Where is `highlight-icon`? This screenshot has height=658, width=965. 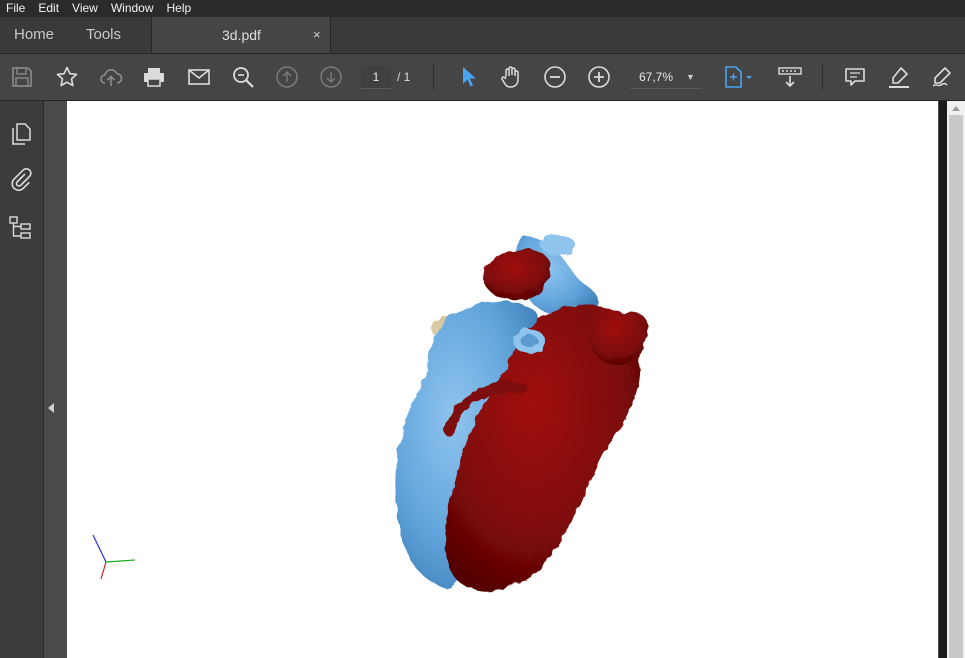 highlight-icon is located at coordinates (899, 77).